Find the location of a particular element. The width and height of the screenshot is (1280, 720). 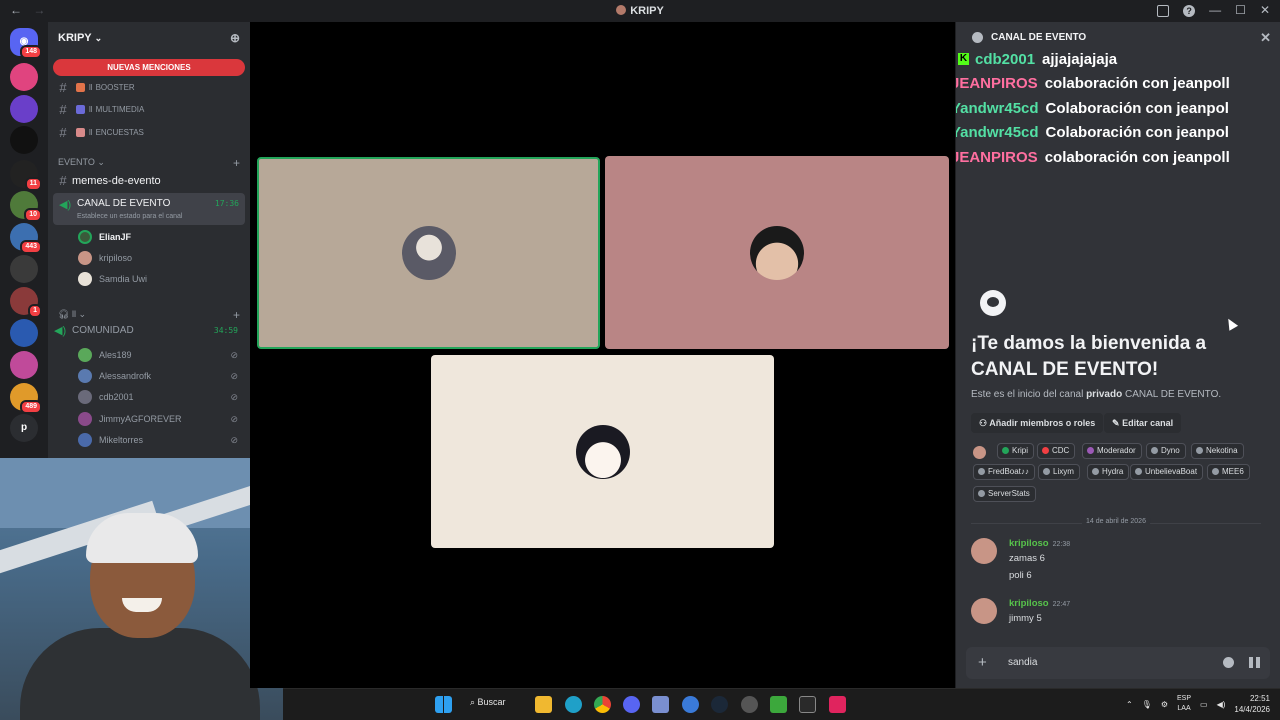

voice-user: Alessandrofk ⊘ is located at coordinates (161, 376).